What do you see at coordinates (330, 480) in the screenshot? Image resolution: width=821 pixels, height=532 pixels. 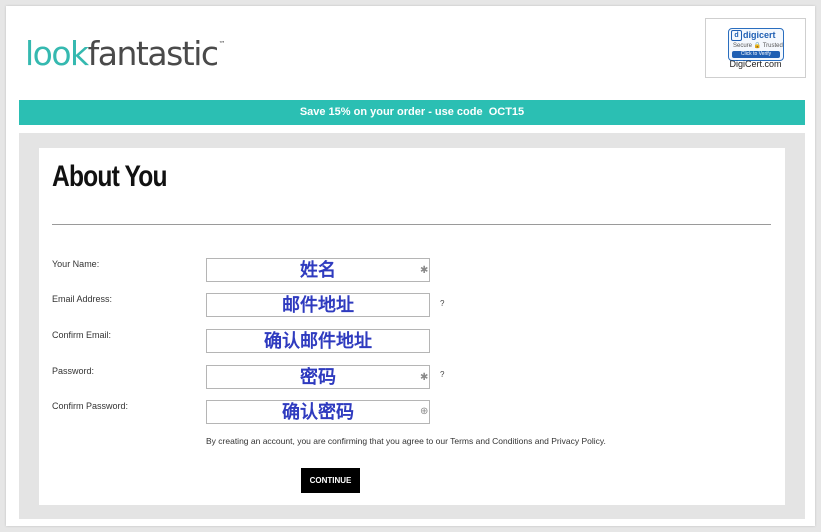 I see `continue-button: CONTINUE` at bounding box center [330, 480].